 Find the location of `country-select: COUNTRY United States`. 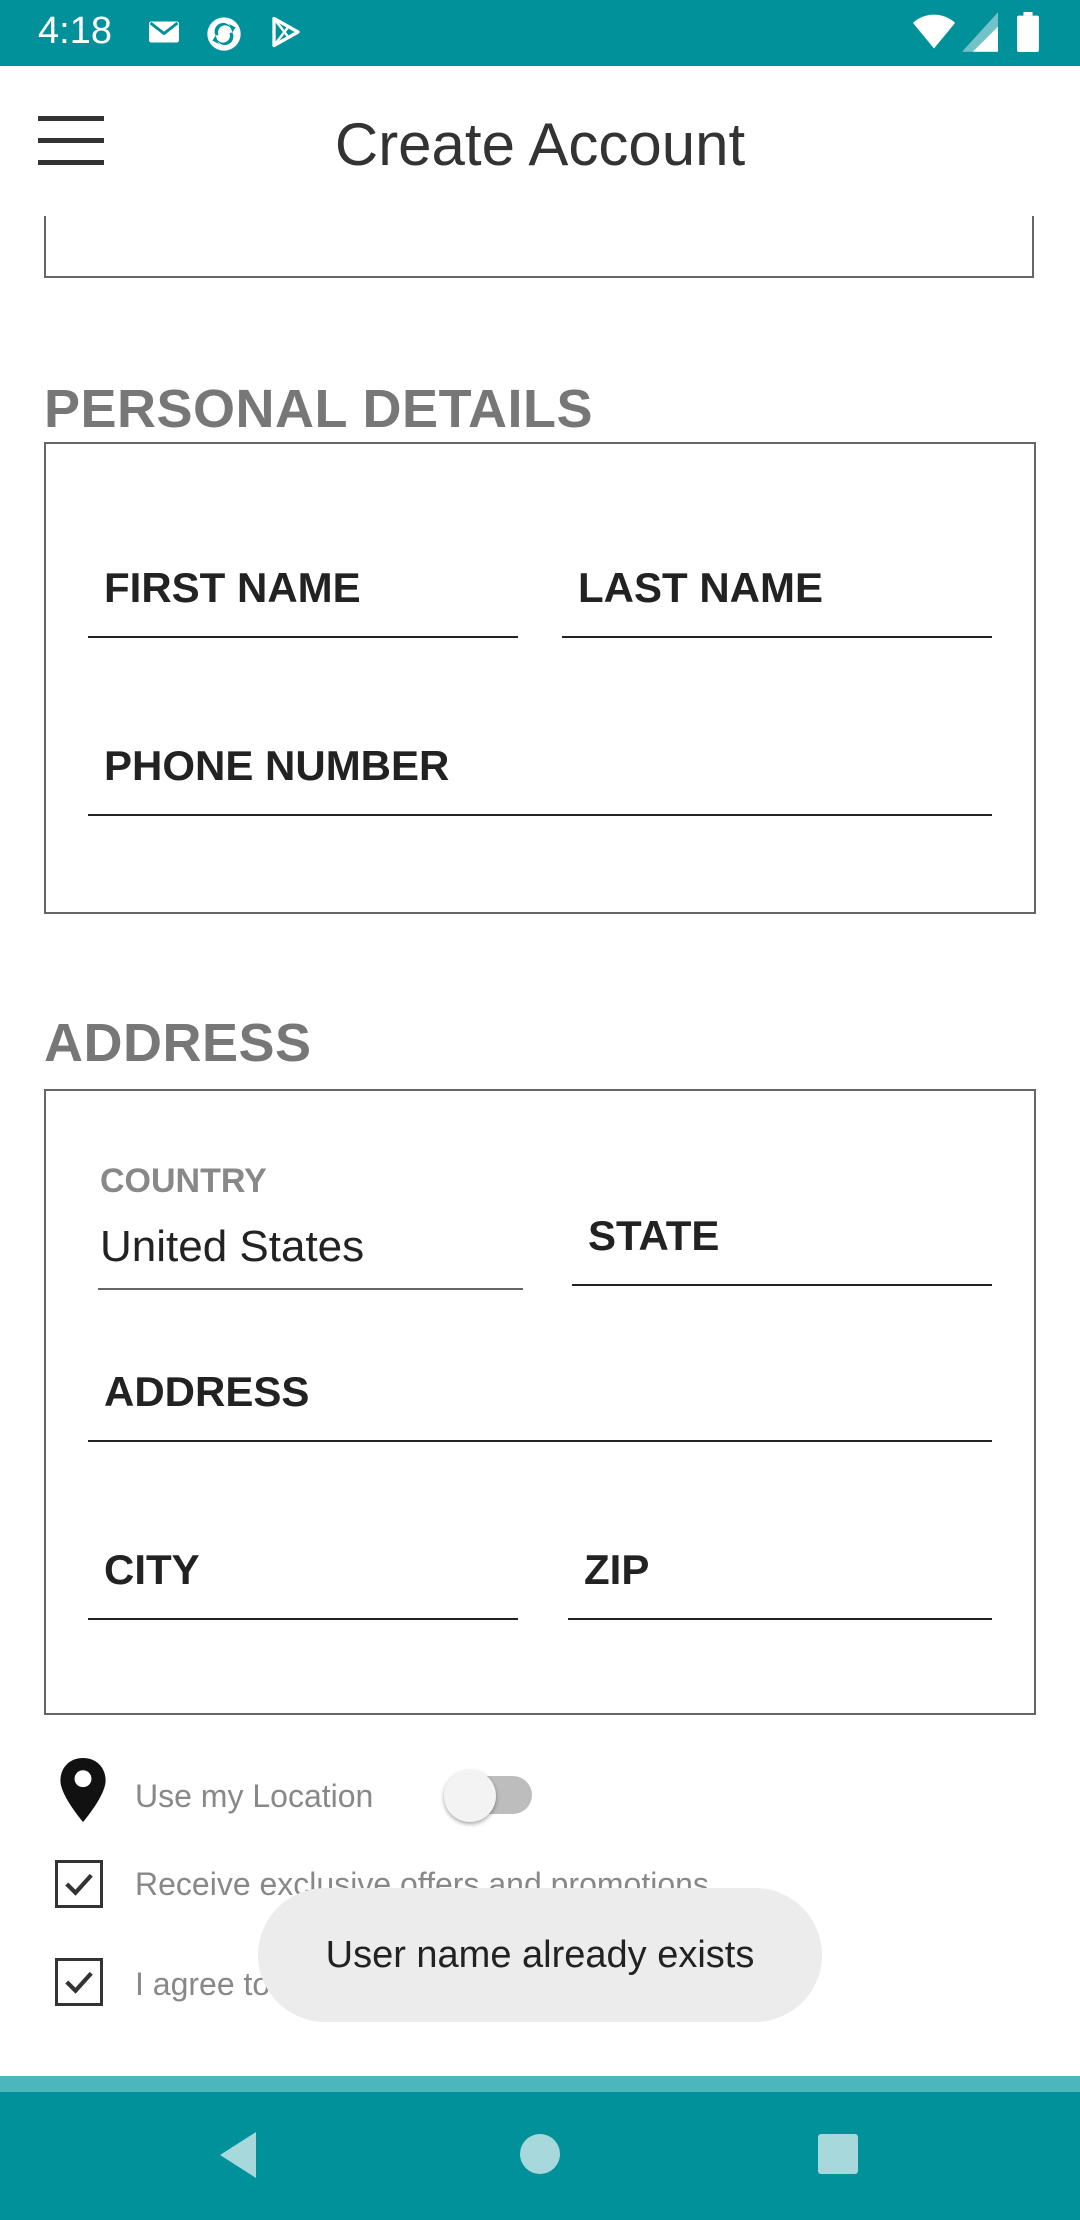

country-select: COUNTRY United States is located at coordinates (310, 1220).